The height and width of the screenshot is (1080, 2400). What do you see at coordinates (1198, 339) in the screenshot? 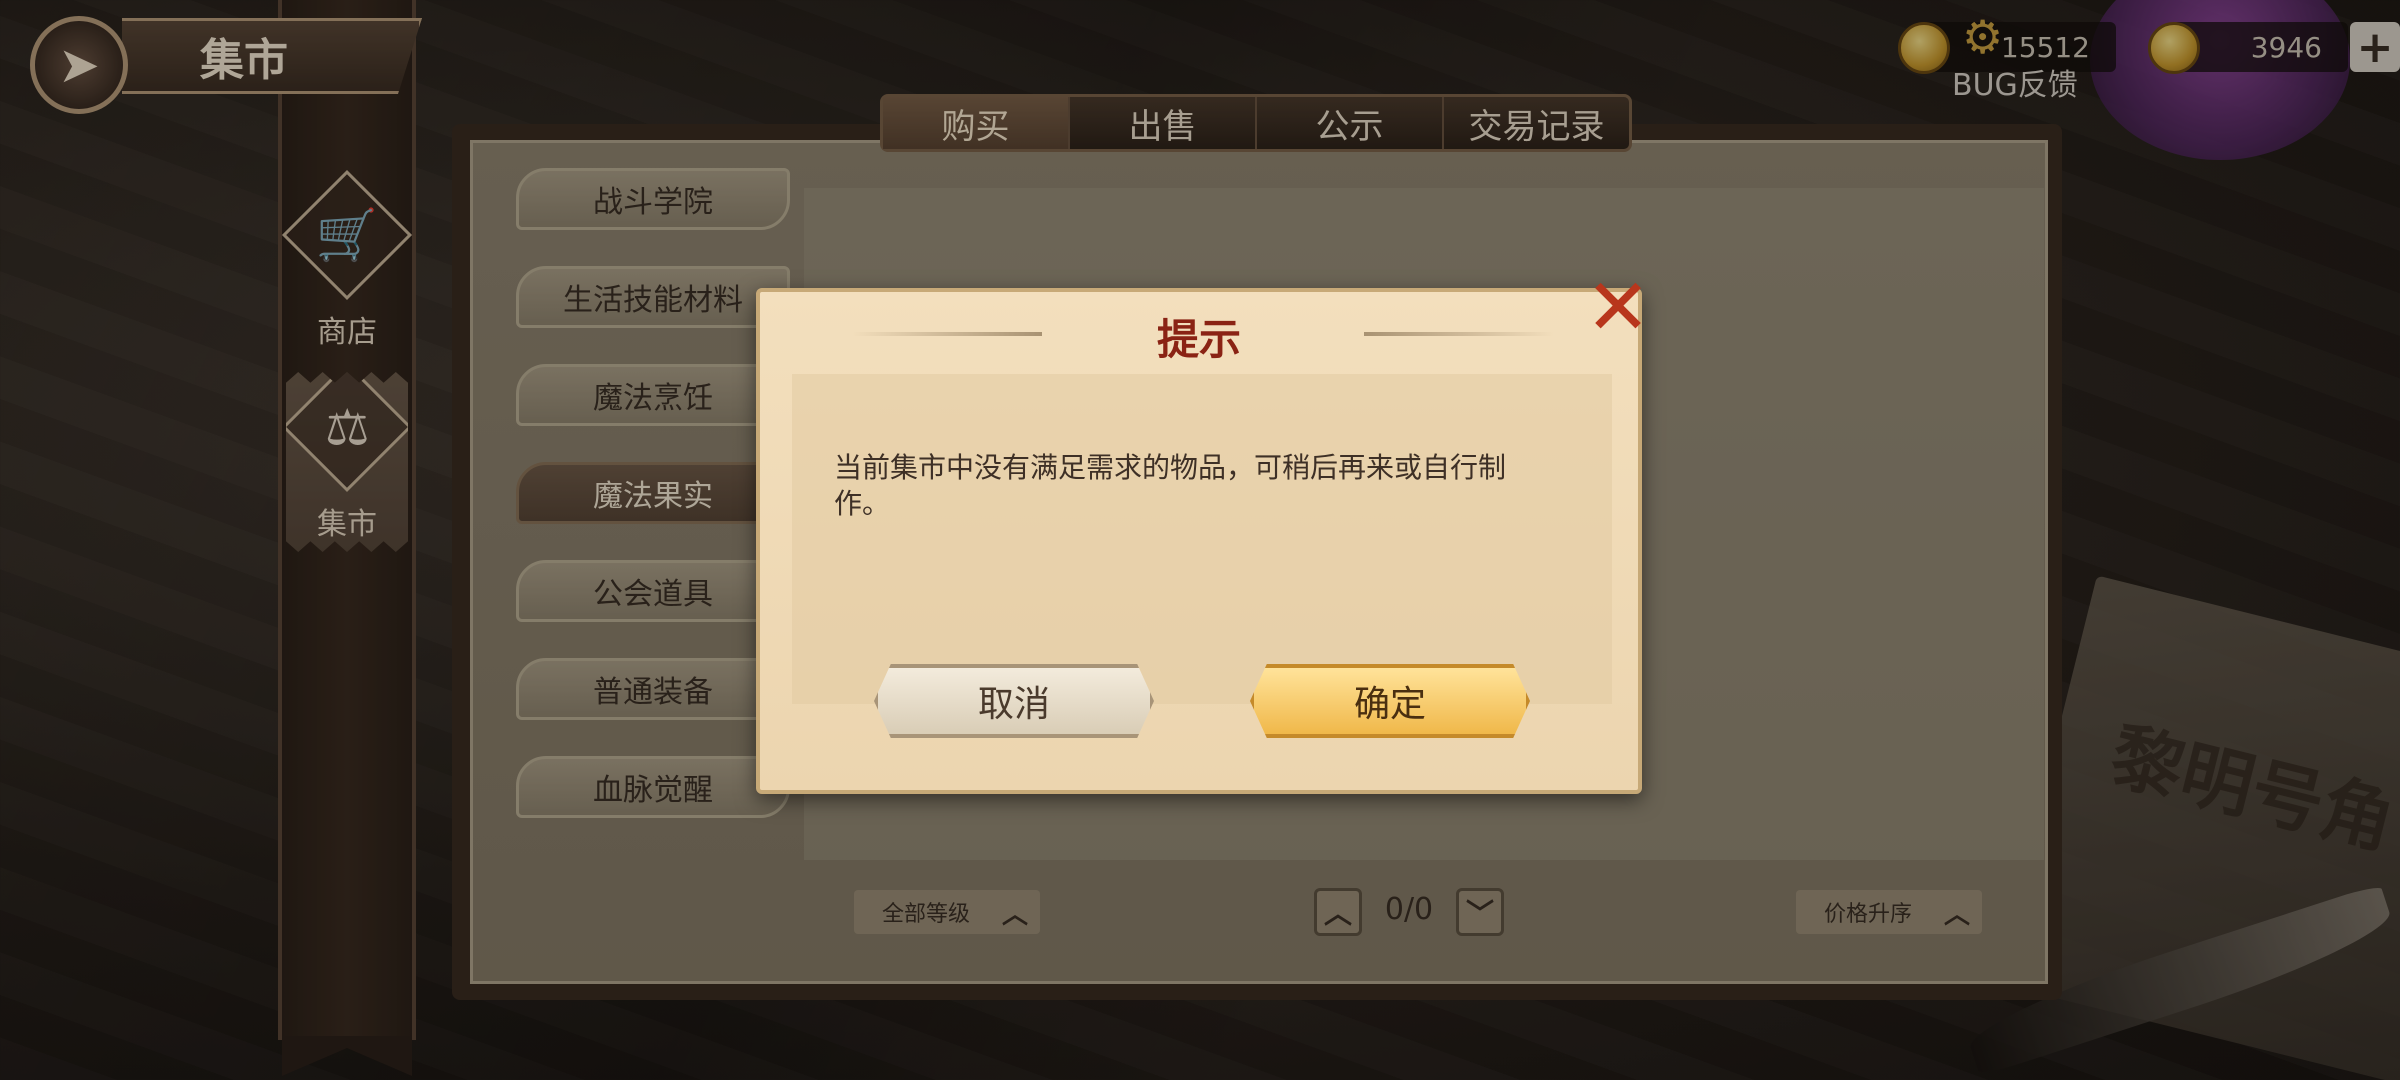
I see `dialog-title: 提示` at bounding box center [1198, 339].